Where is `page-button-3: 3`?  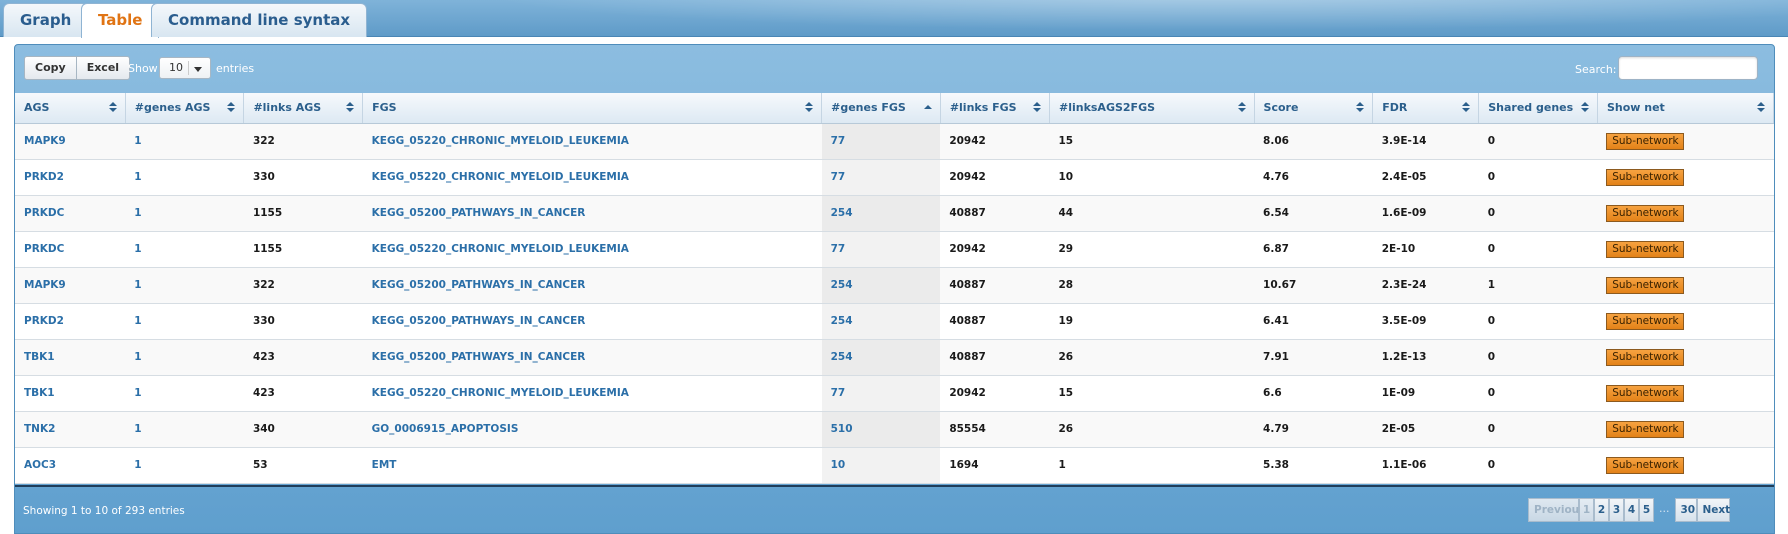
page-button-3: 3 is located at coordinates (1616, 510).